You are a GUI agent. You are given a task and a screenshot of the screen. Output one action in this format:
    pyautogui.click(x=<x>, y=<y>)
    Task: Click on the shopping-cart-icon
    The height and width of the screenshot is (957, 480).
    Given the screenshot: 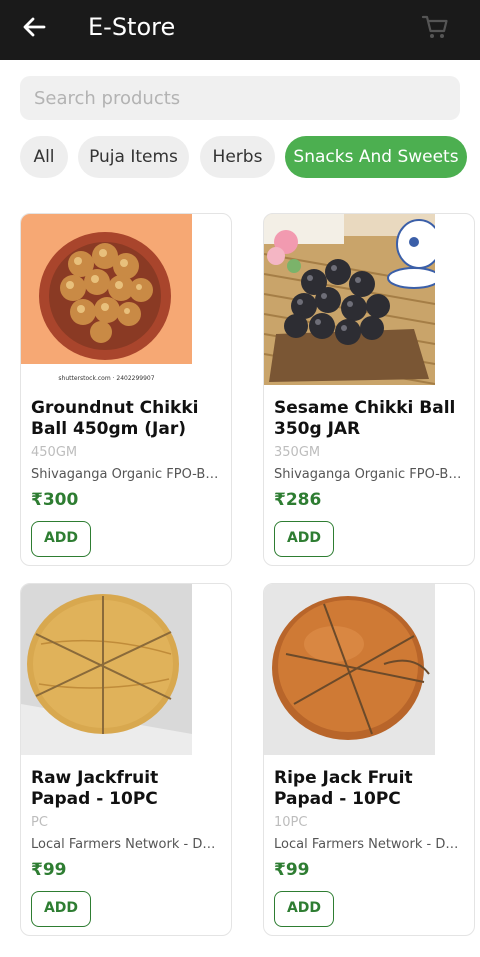 What is the action you would take?
    pyautogui.click(x=434, y=26)
    